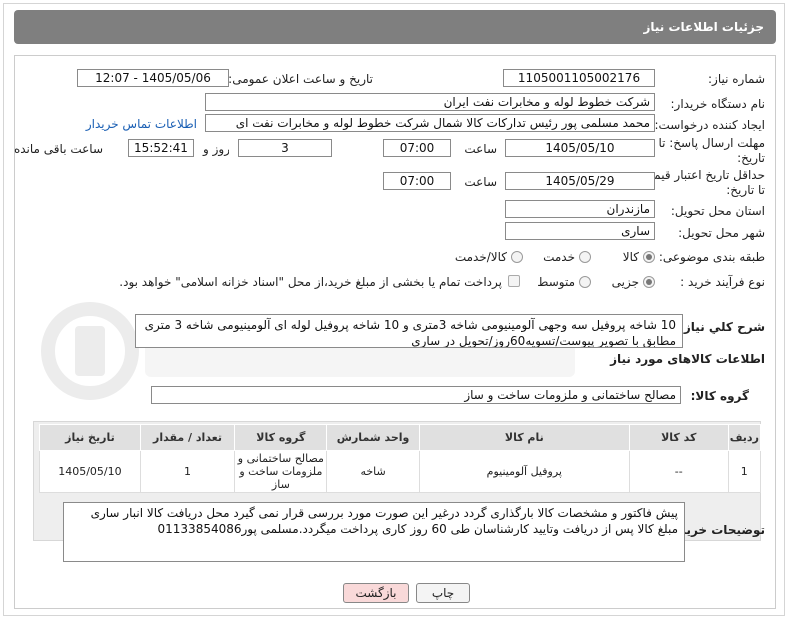 Image resolution: width=788 pixels, height=619 pixels. I want to click on goods-section-title: اطلاعات کالاهای مورد نیاز, so click(687, 359).